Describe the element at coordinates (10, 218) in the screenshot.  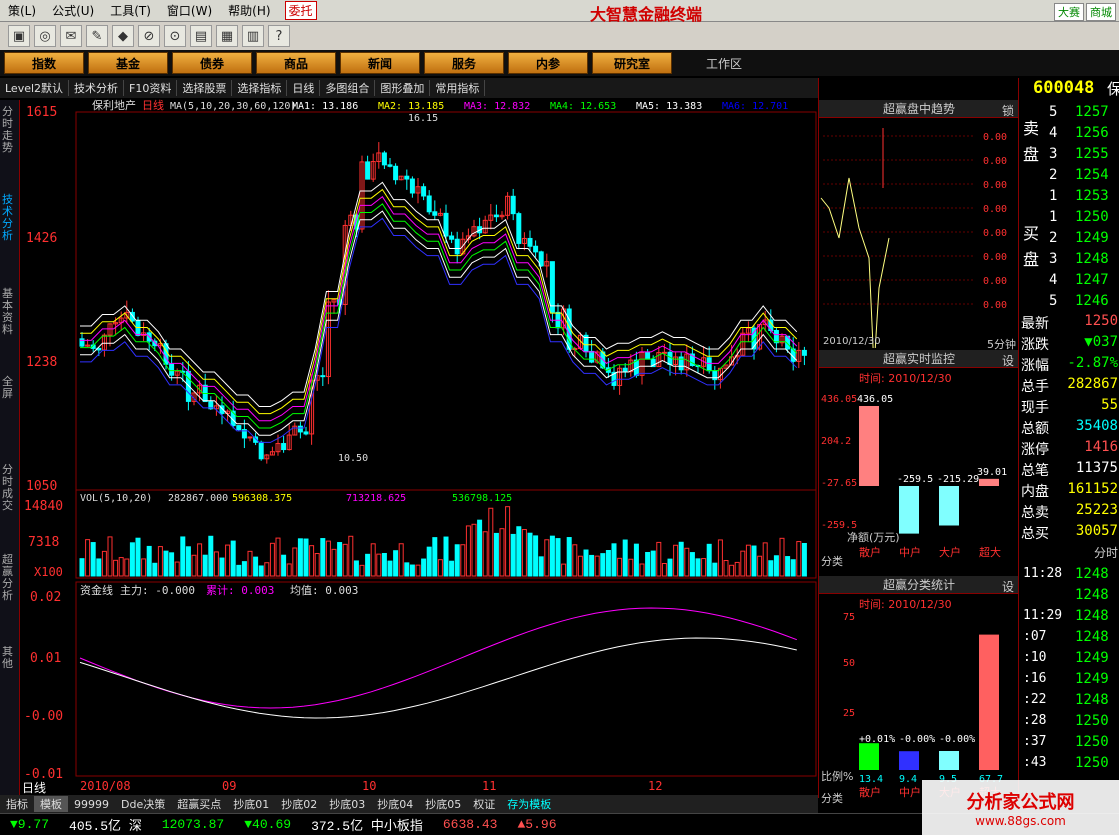
I see `side-tab-tech: 技术分析` at that location.